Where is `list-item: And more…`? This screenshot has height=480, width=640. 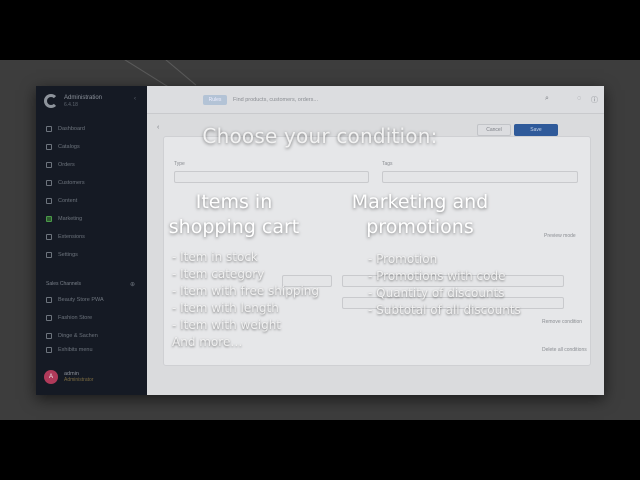 list-item: And more… is located at coordinates (207, 342).